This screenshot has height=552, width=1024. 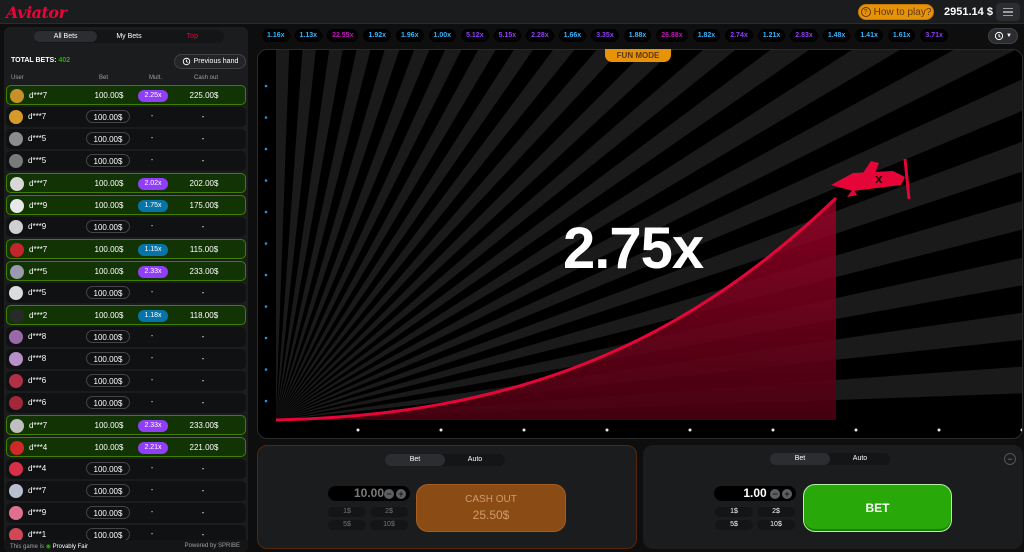 What do you see at coordinates (153, 184) in the screenshot?
I see `bet-multiplier: 2.02x` at bounding box center [153, 184].